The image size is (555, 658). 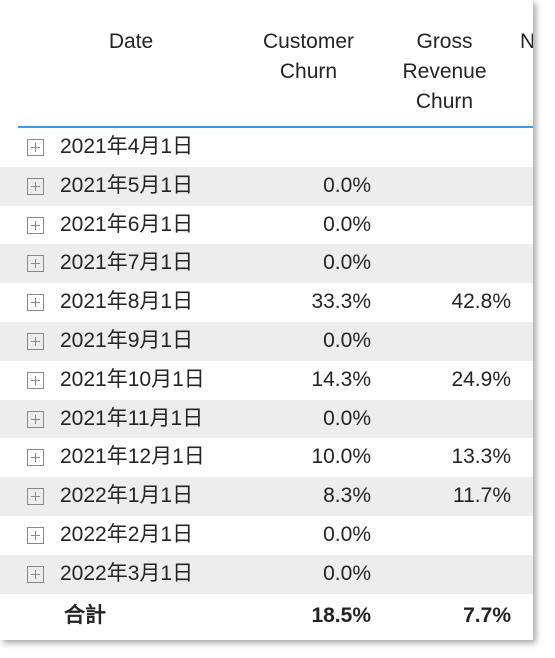 What do you see at coordinates (341, 302) in the screenshot?
I see `cell-customer-churn: 33.3%` at bounding box center [341, 302].